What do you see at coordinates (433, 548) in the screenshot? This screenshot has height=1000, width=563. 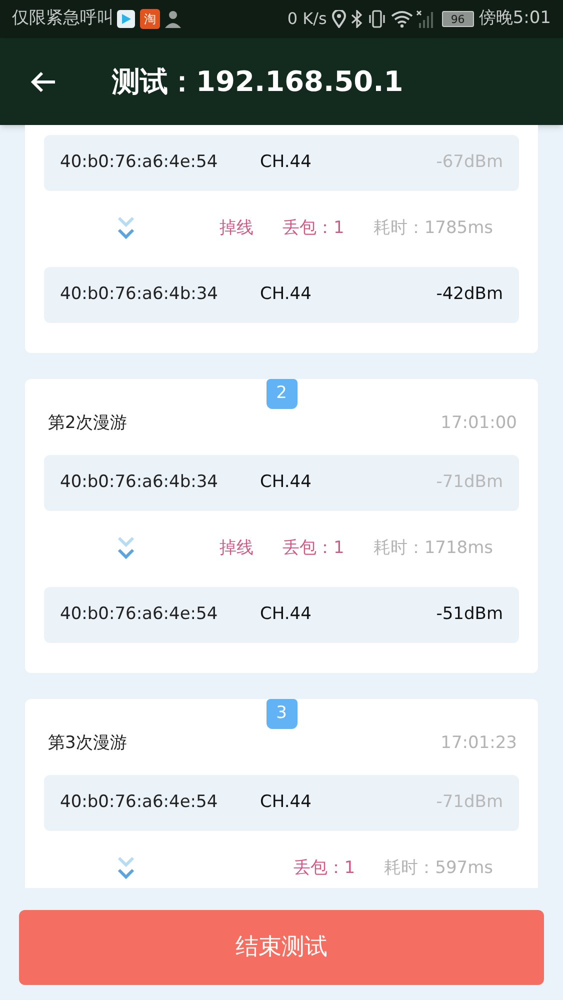 I see `duration: 耗时：1718ms` at bounding box center [433, 548].